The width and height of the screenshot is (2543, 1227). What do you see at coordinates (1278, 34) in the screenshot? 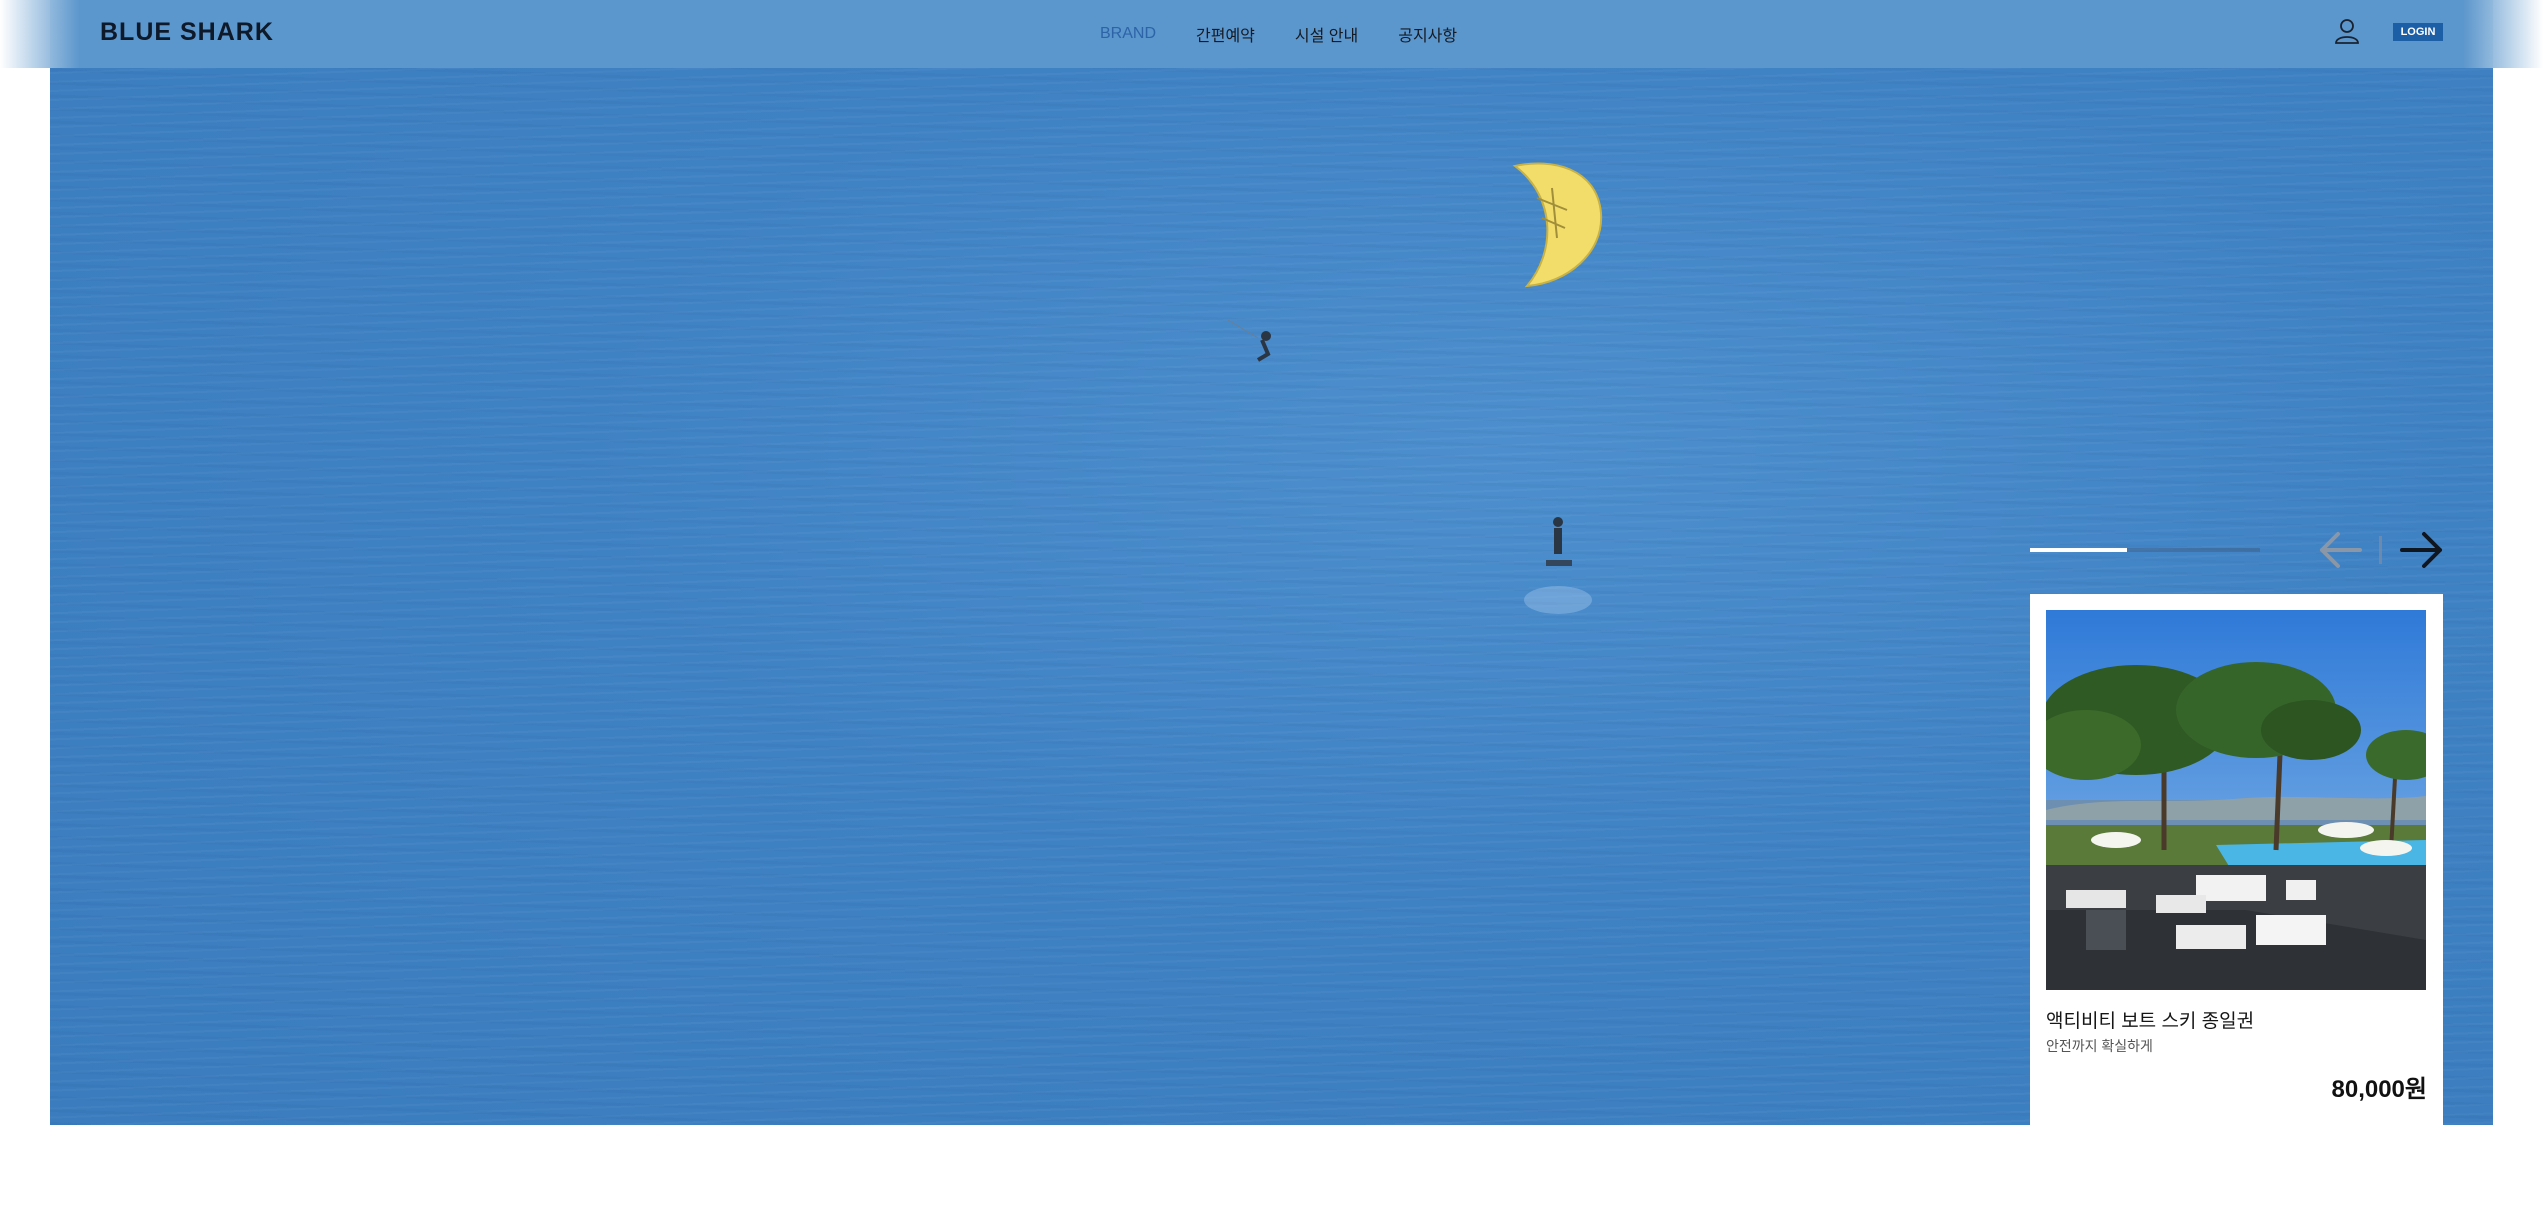
I see `main-nav: BRAND 간편예약 시설 안내 공지사항` at bounding box center [1278, 34].